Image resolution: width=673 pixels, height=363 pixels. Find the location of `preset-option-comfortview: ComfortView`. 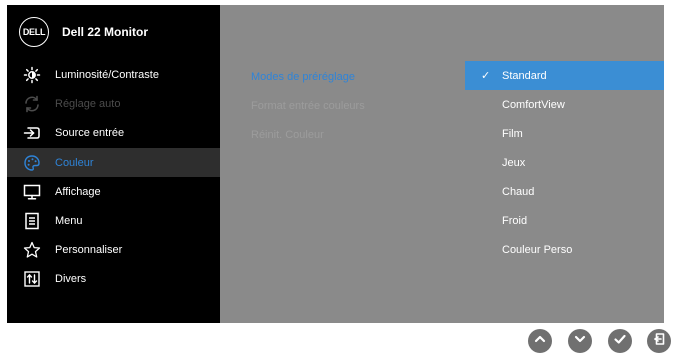

preset-option-comfortview: ComfortView is located at coordinates (564, 104).